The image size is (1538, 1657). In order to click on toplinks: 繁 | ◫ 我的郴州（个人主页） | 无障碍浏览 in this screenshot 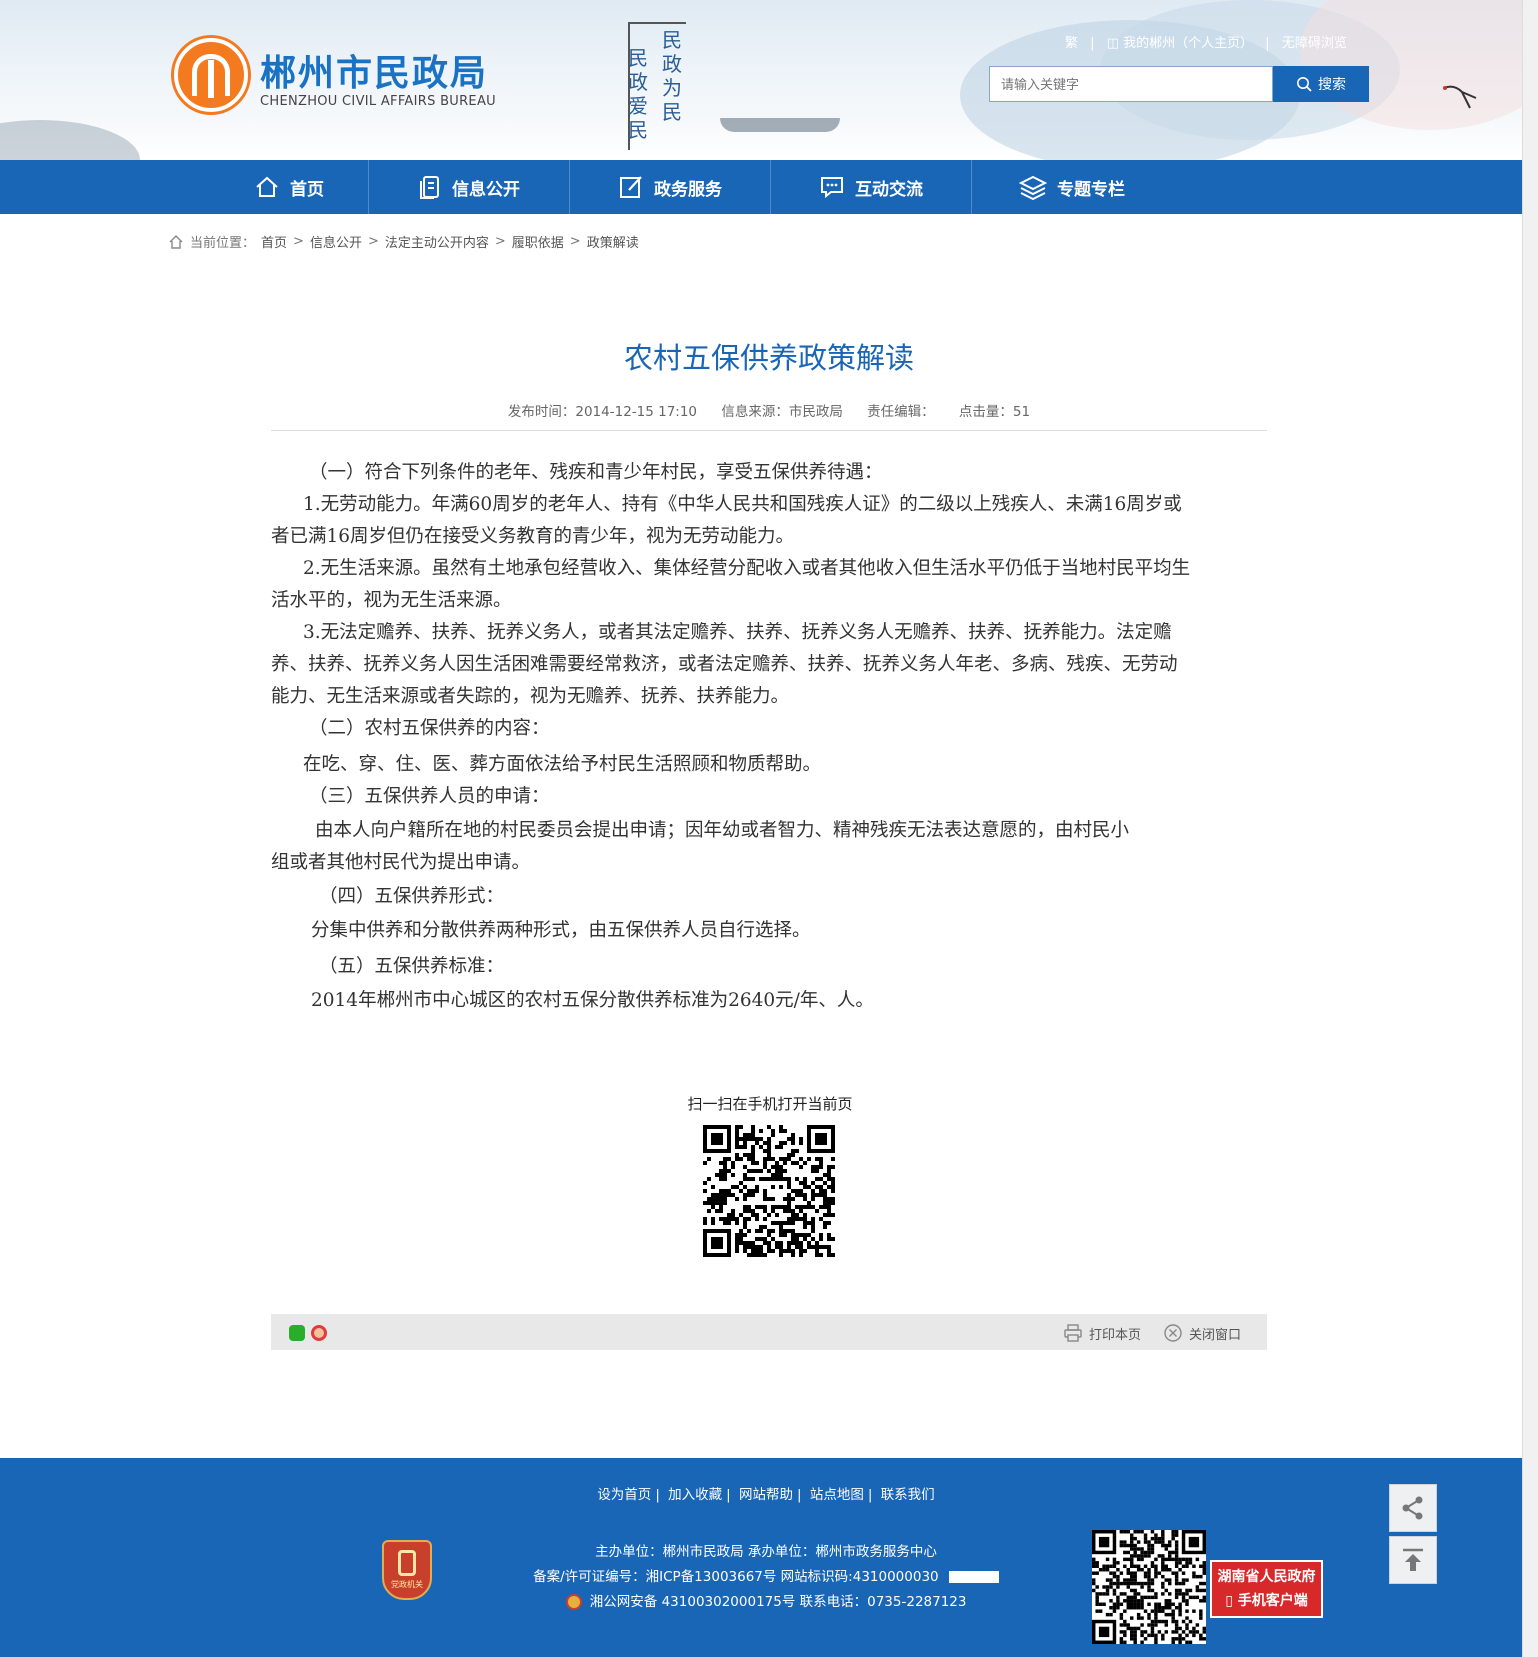, I will do `click(1206, 43)`.